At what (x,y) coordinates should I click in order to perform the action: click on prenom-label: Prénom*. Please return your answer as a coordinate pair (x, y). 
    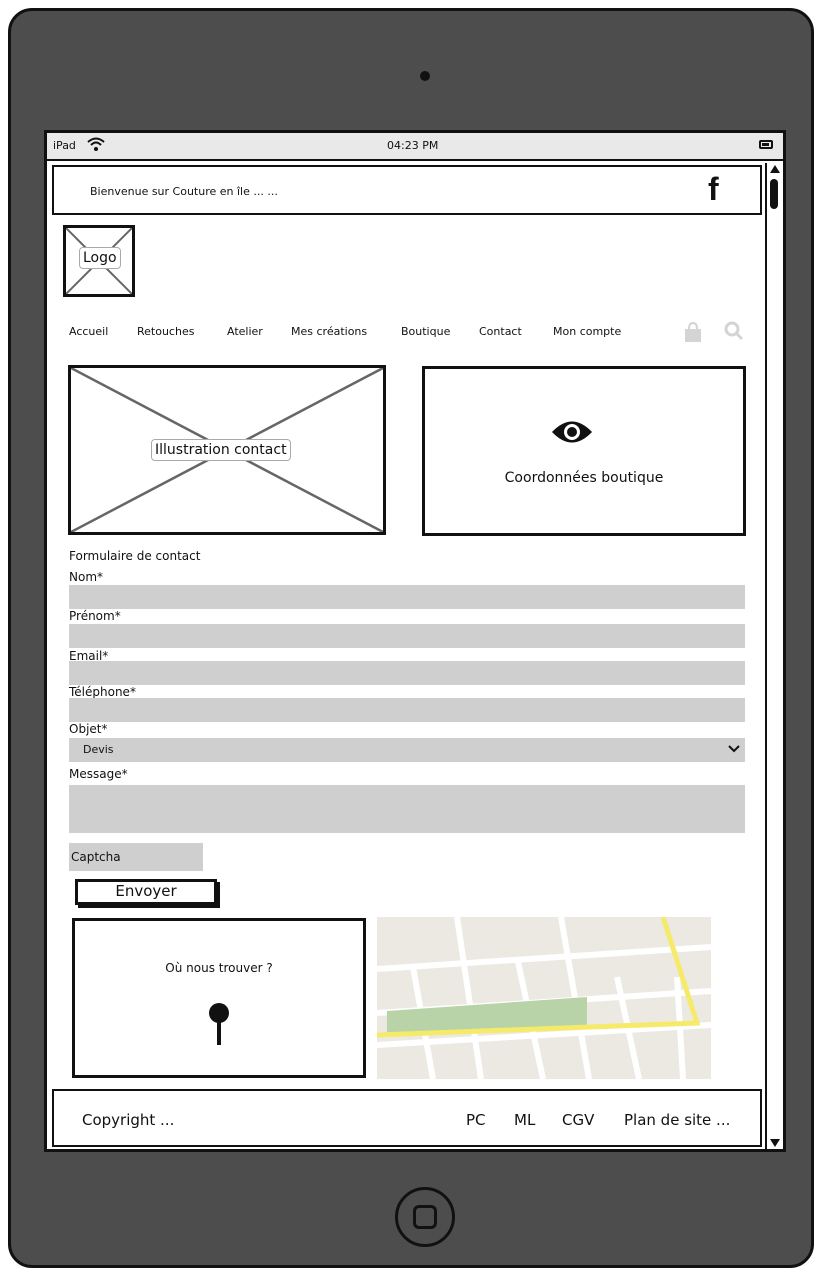
    Looking at the image, I should click on (95, 616).